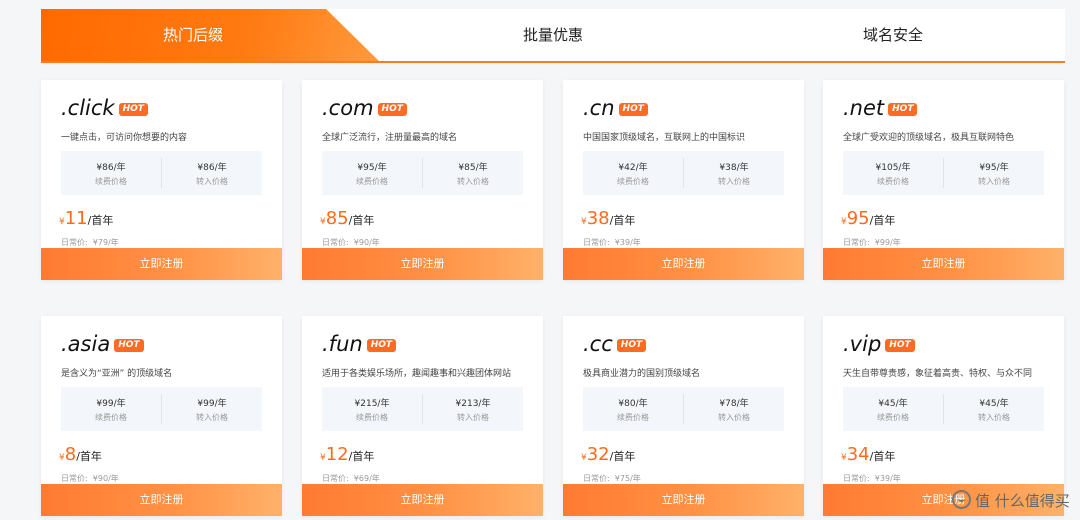 The width and height of the screenshot is (1080, 520). Describe the element at coordinates (608, 454) in the screenshot. I see `first-year-price: ¥32/首年` at that location.